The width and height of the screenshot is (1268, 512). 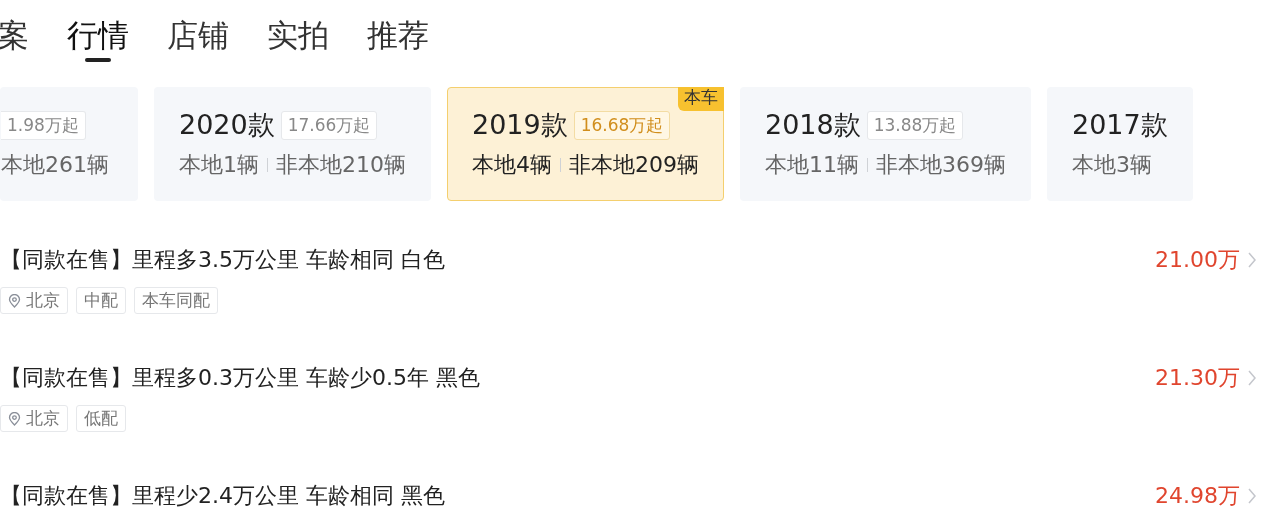 What do you see at coordinates (1197, 496) in the screenshot?
I see `listing-price: 24.98万` at bounding box center [1197, 496].